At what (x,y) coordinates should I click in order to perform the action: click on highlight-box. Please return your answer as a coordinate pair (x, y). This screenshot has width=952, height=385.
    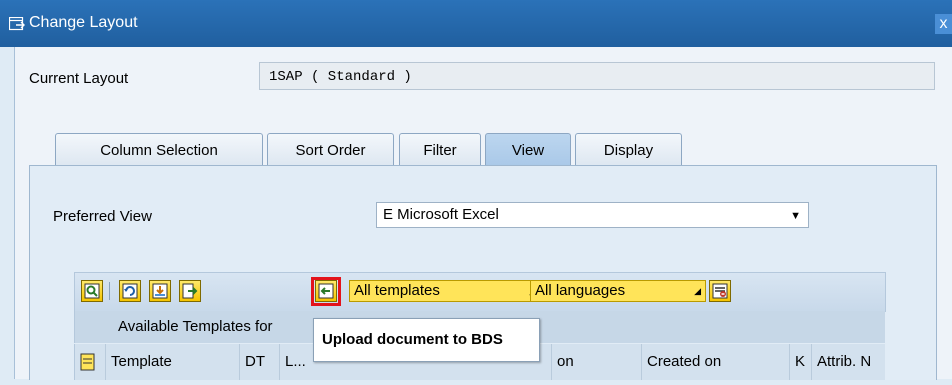
    Looking at the image, I should click on (326, 291).